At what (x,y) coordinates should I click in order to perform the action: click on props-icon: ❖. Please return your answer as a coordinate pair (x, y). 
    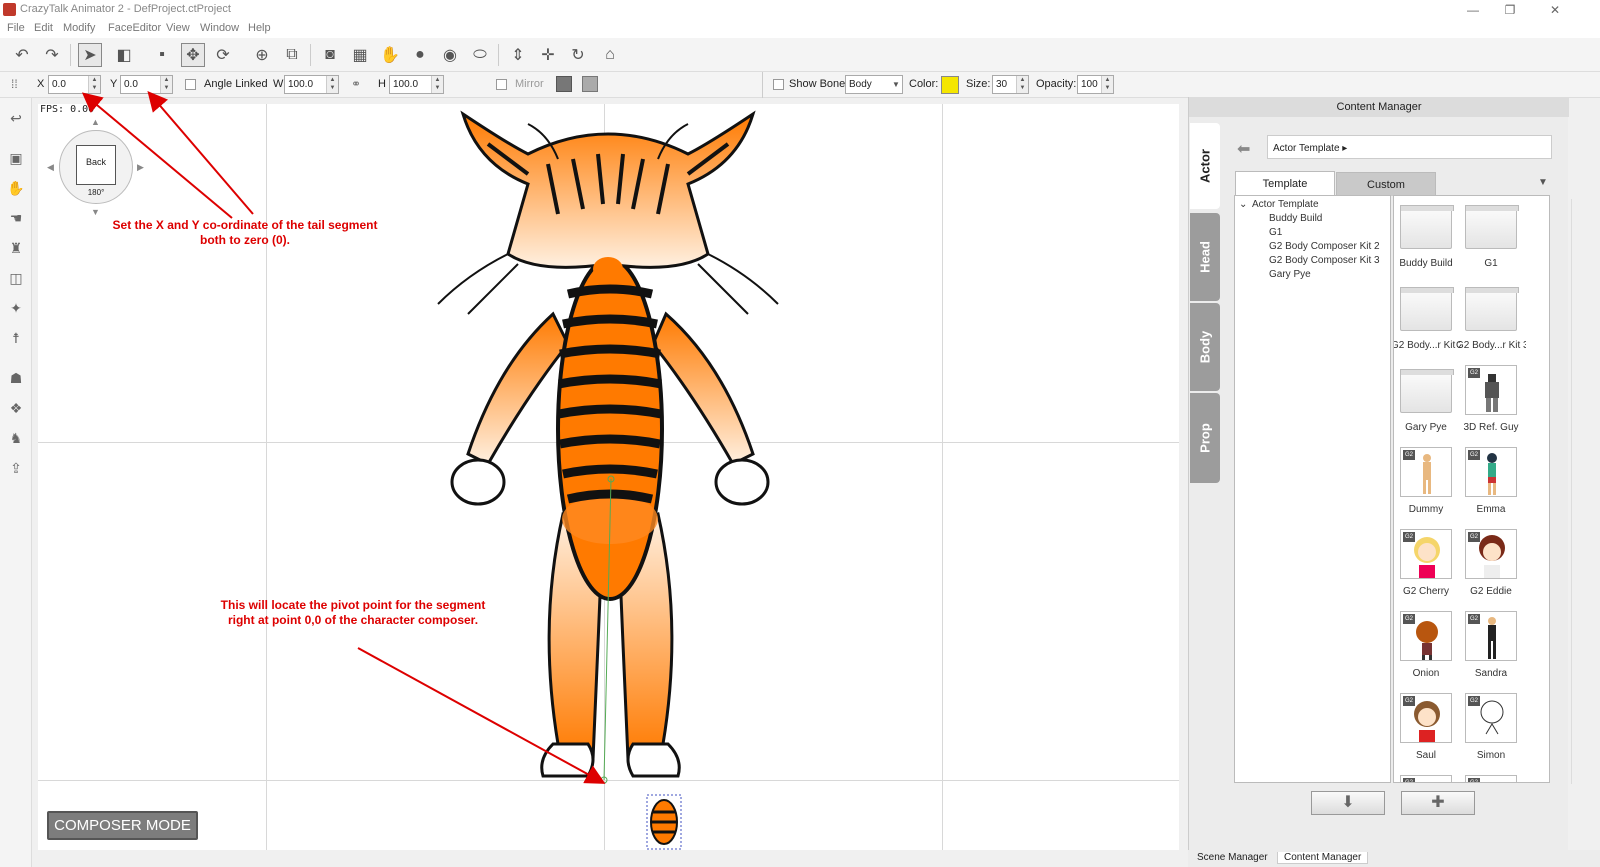
    Looking at the image, I should click on (16, 408).